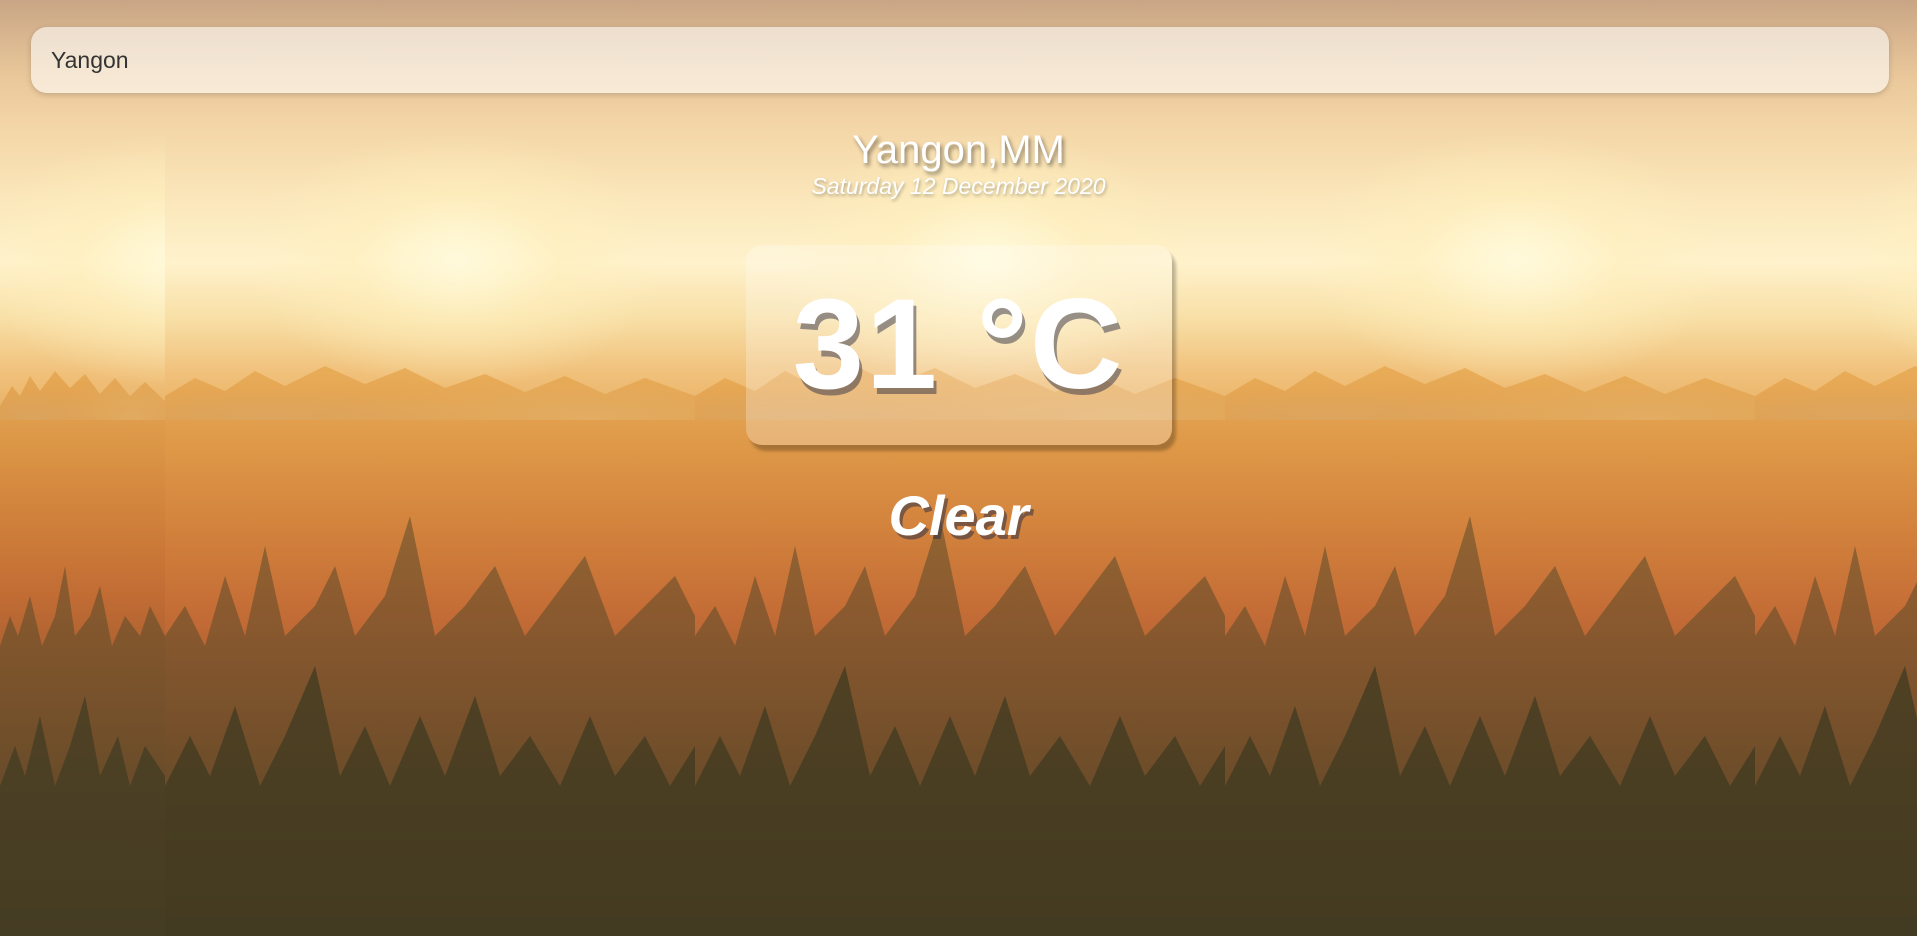 This screenshot has height=936, width=1917. Describe the element at coordinates (958, 150) in the screenshot. I see `location-name: Yangon,MM` at that location.